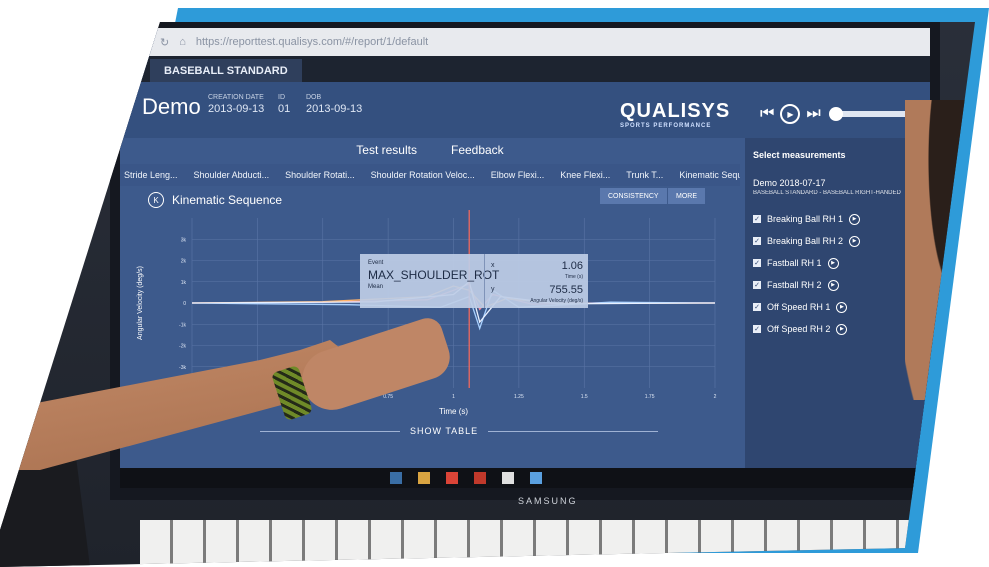 The height and width of the screenshot is (567, 989). I want to click on os-taskbar, so click(525, 478).